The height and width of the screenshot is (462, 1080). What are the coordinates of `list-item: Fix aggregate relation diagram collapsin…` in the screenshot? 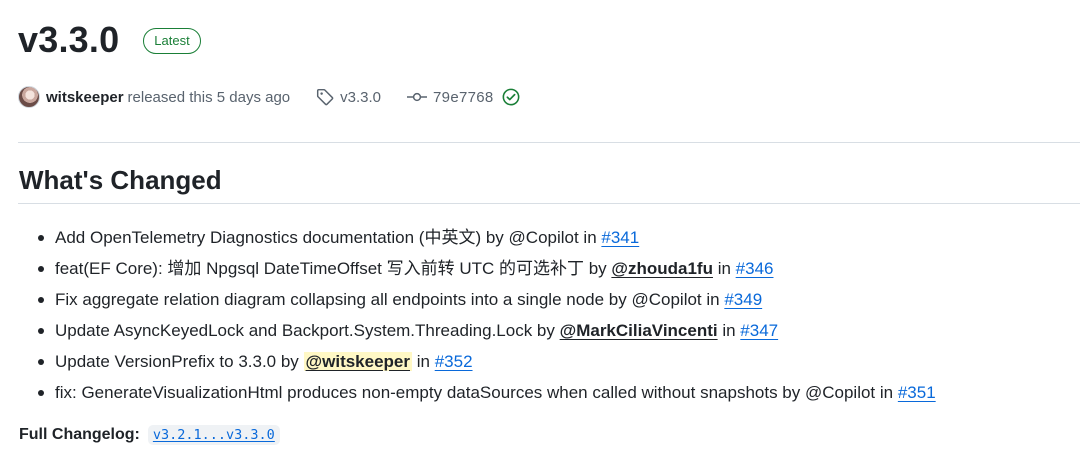 It's located at (487, 299).